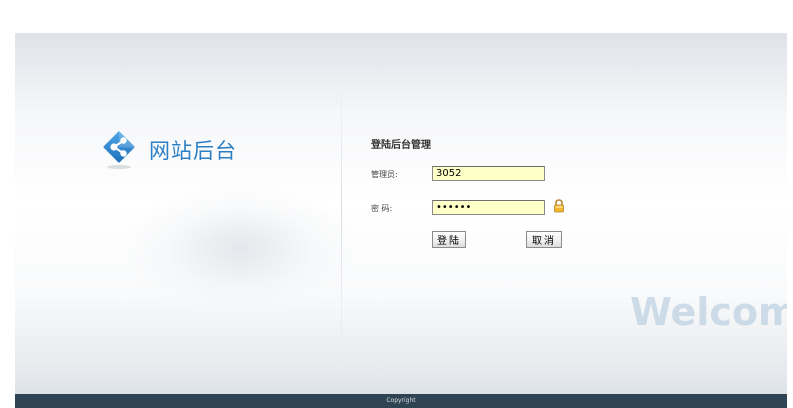  I want to click on welcome-watermark: Welcome, so click(708, 312).